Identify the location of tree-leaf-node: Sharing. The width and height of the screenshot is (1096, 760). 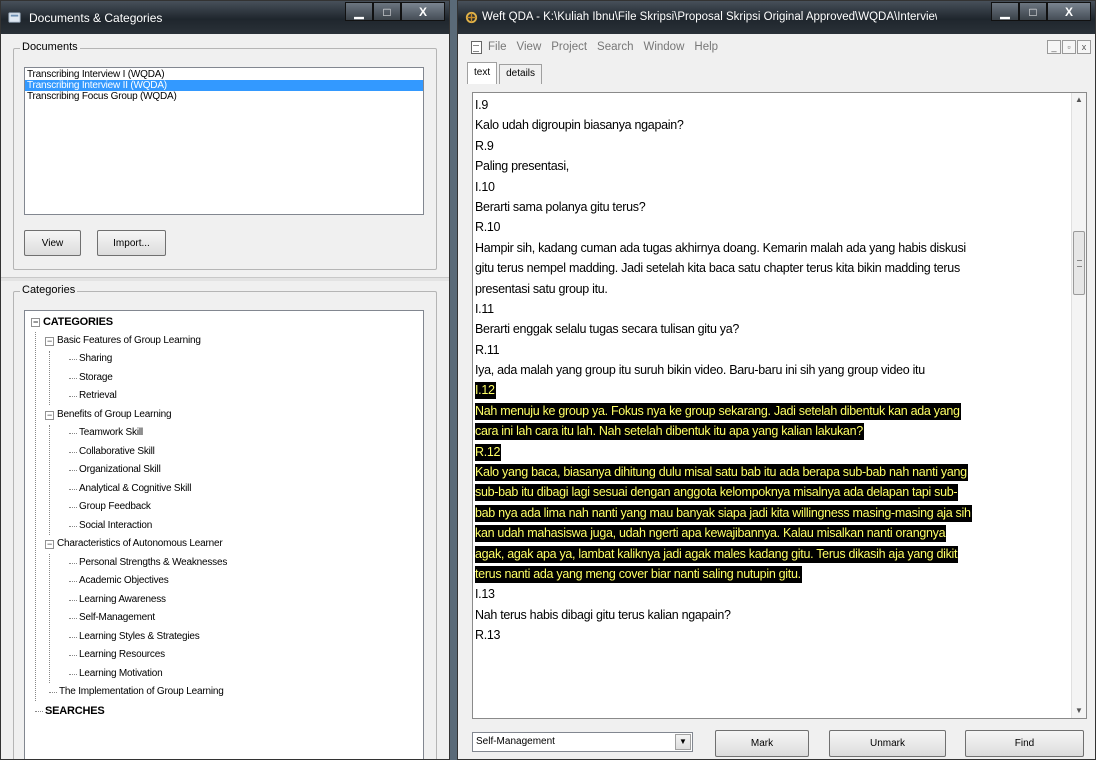
(224, 359).